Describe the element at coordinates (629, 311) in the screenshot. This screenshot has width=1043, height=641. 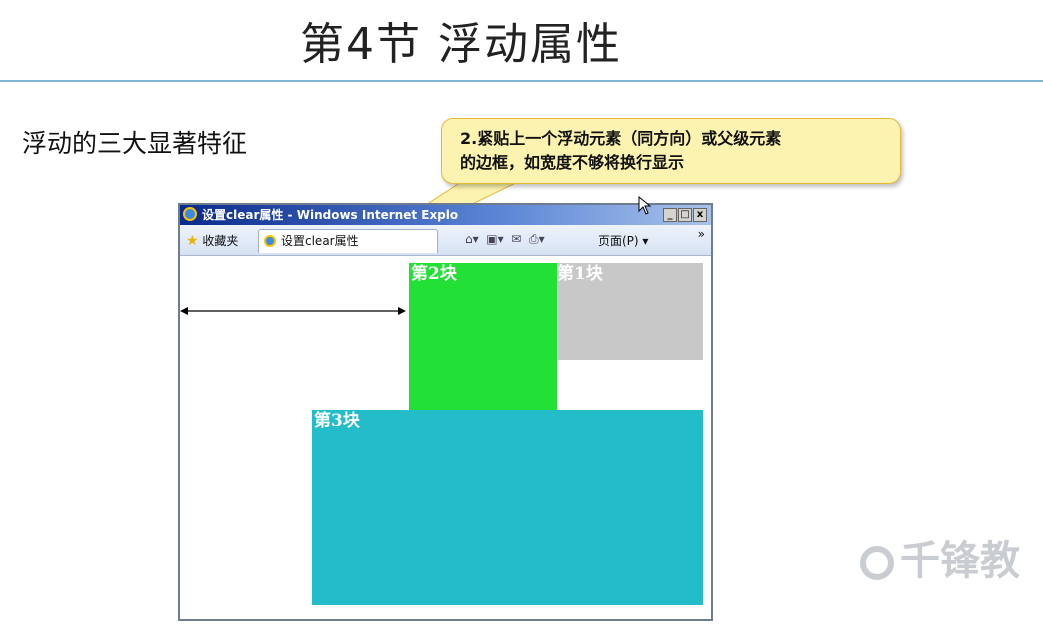
I see `float-block-1: 第1块` at that location.